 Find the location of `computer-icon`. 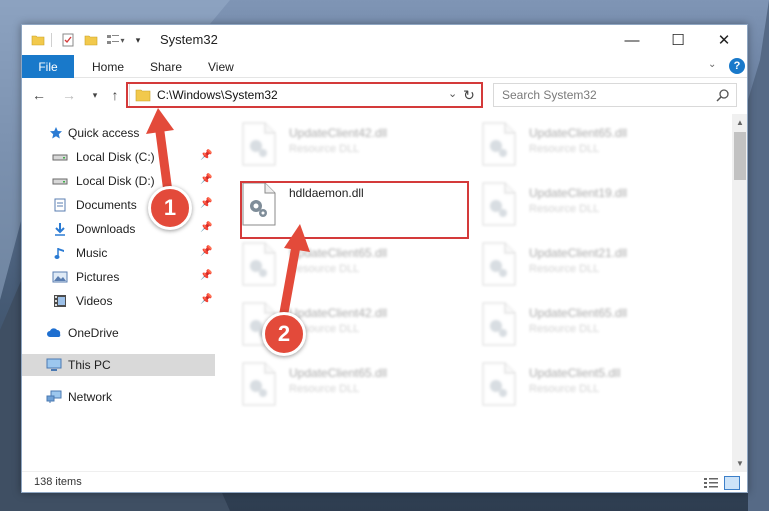

computer-icon is located at coordinates (54, 365).